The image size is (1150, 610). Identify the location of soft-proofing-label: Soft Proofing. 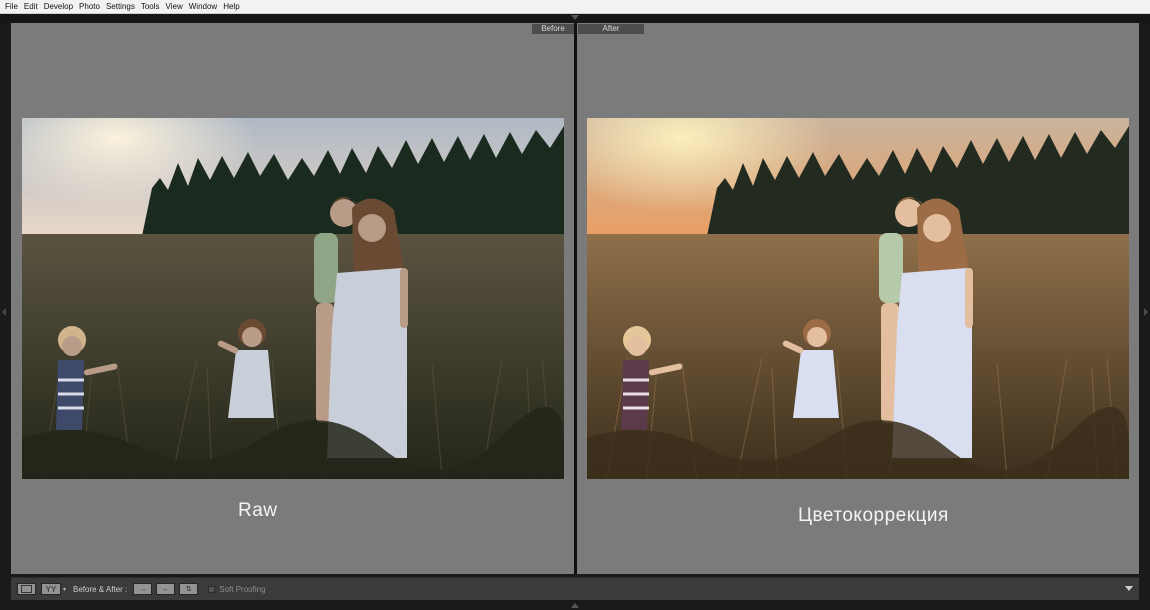
(242, 589).